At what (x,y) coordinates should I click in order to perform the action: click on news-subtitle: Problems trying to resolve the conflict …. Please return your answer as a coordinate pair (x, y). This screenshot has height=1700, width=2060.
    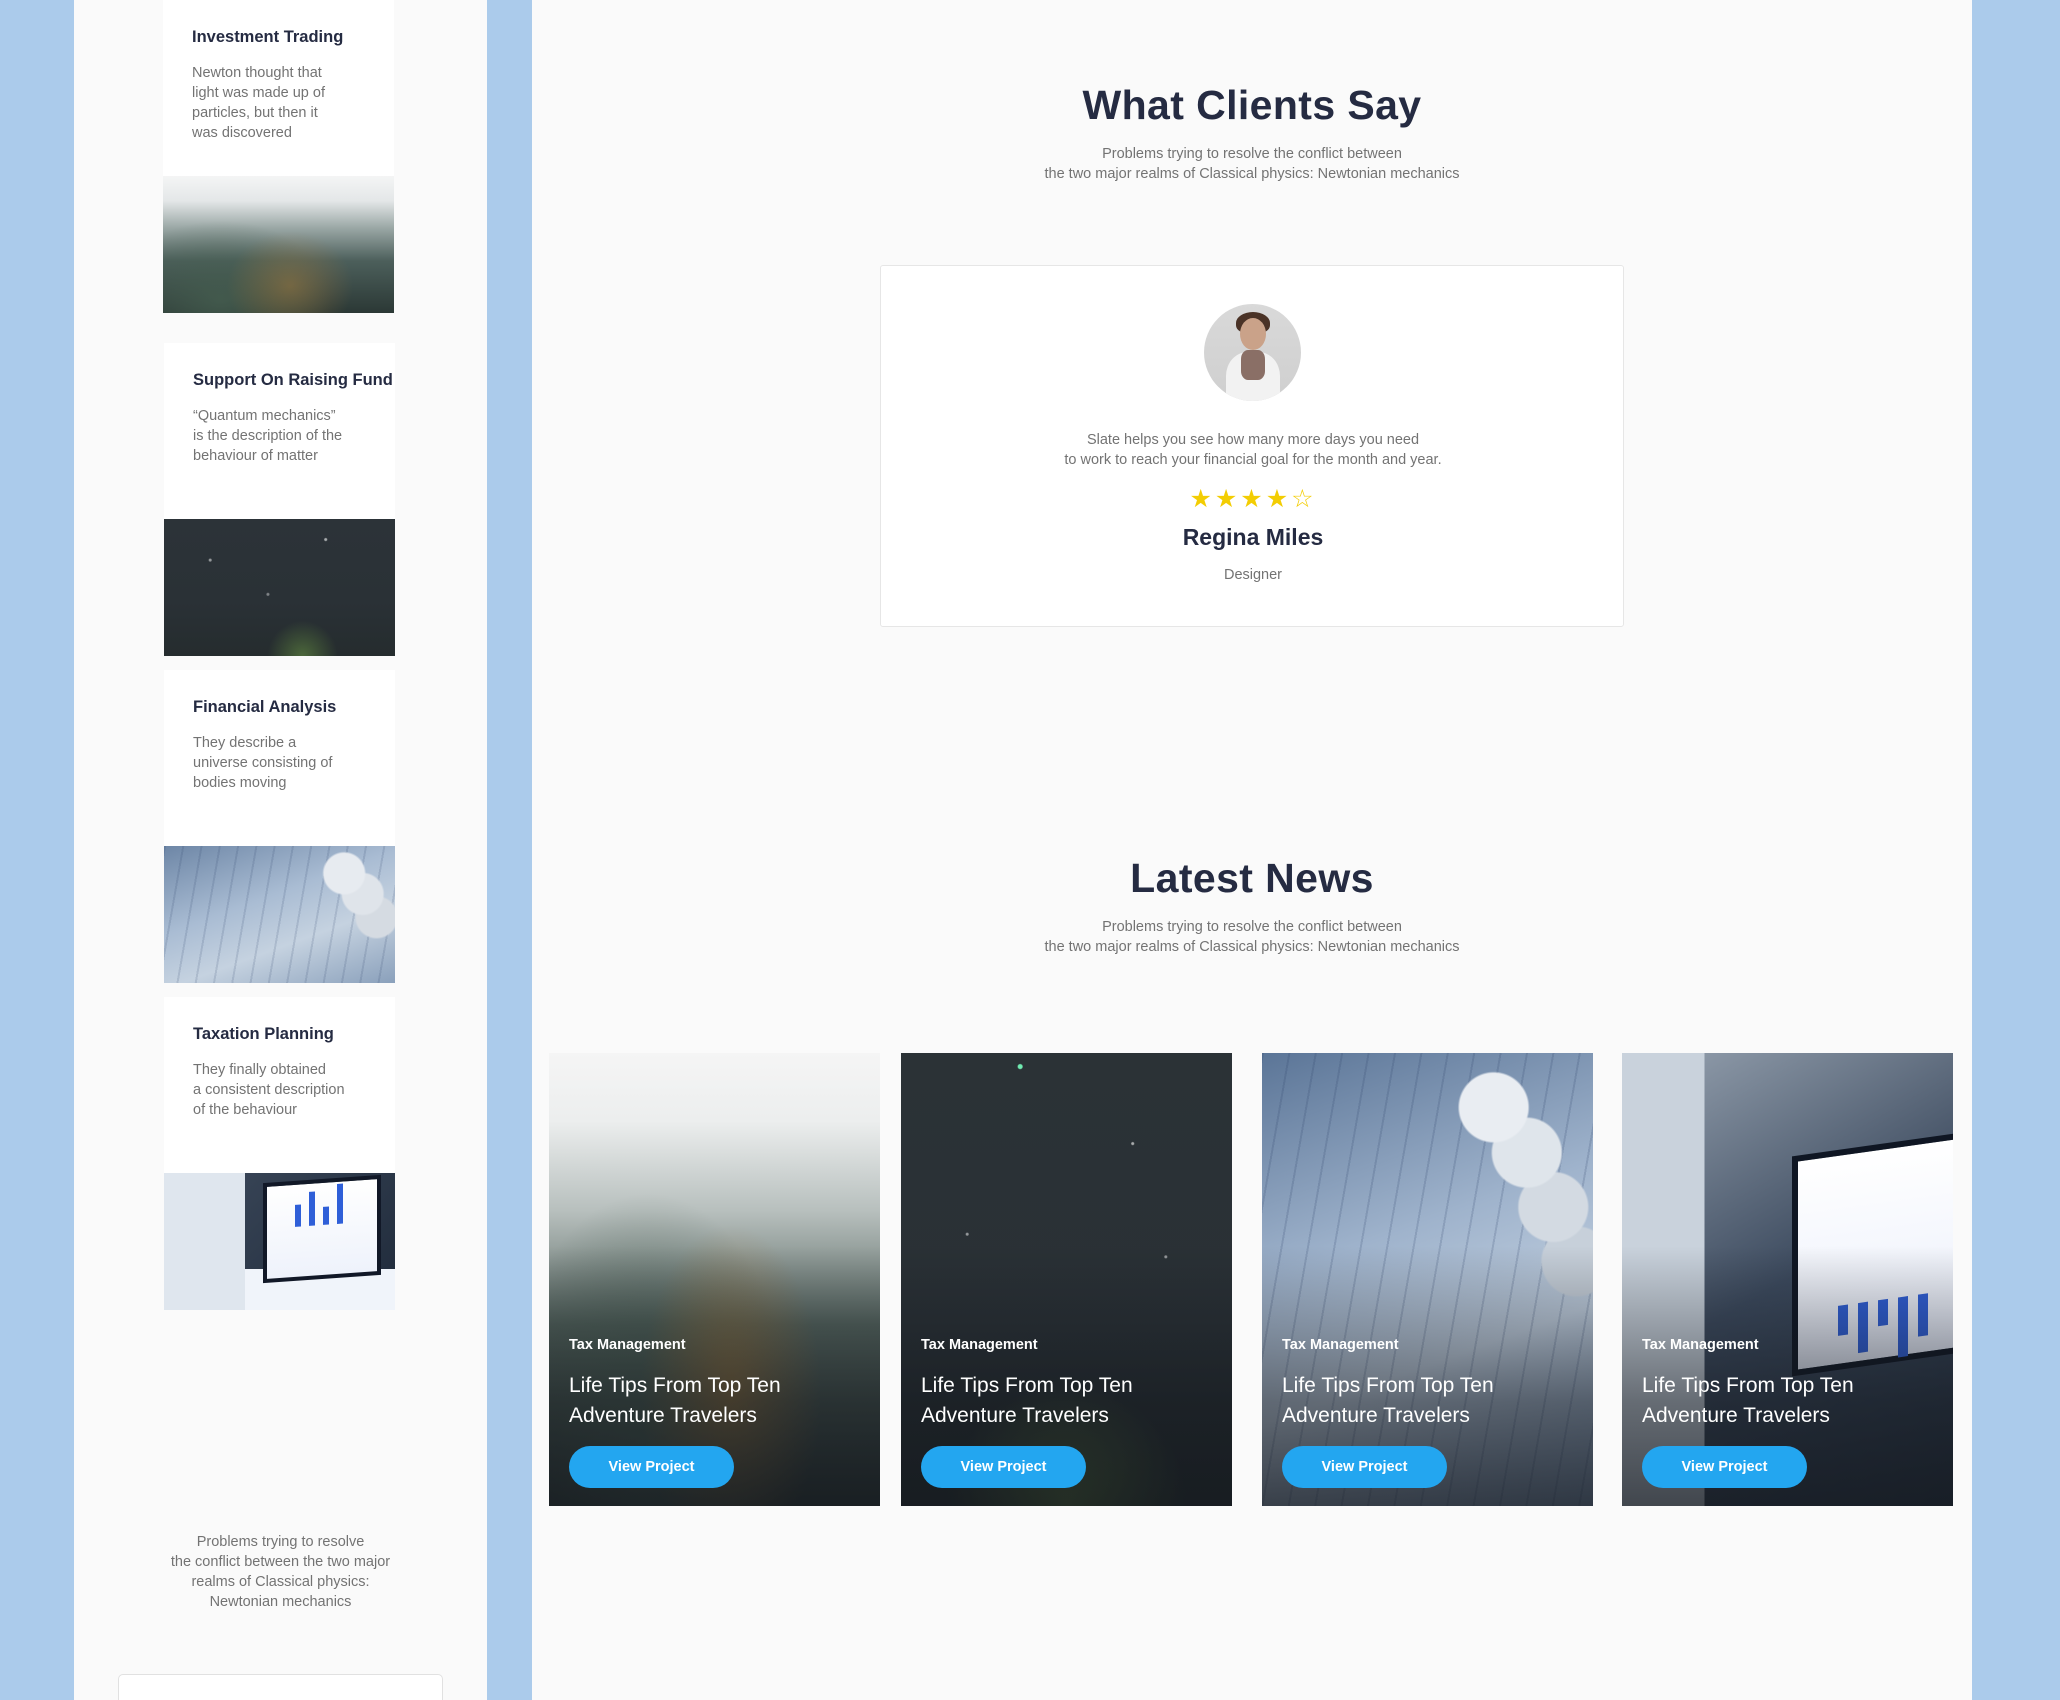
    Looking at the image, I should click on (1252, 937).